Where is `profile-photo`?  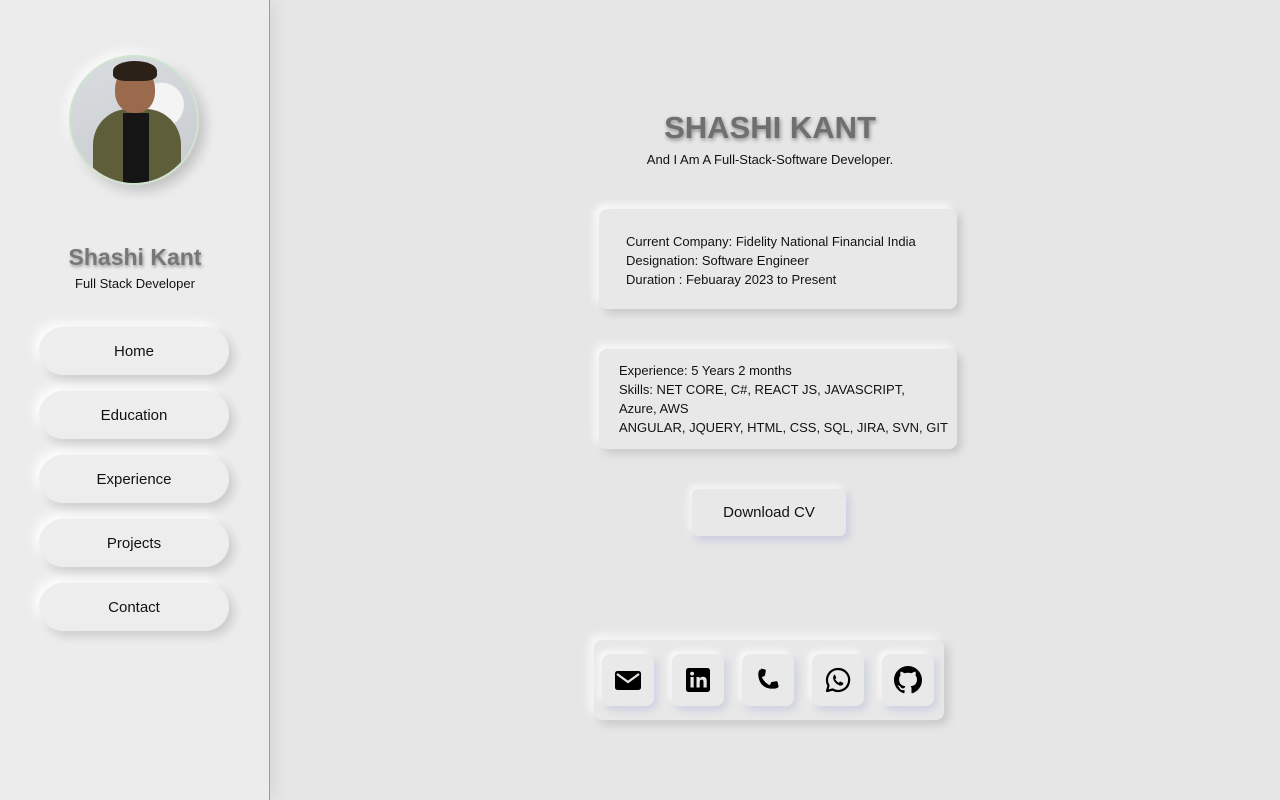
profile-photo is located at coordinates (134, 120).